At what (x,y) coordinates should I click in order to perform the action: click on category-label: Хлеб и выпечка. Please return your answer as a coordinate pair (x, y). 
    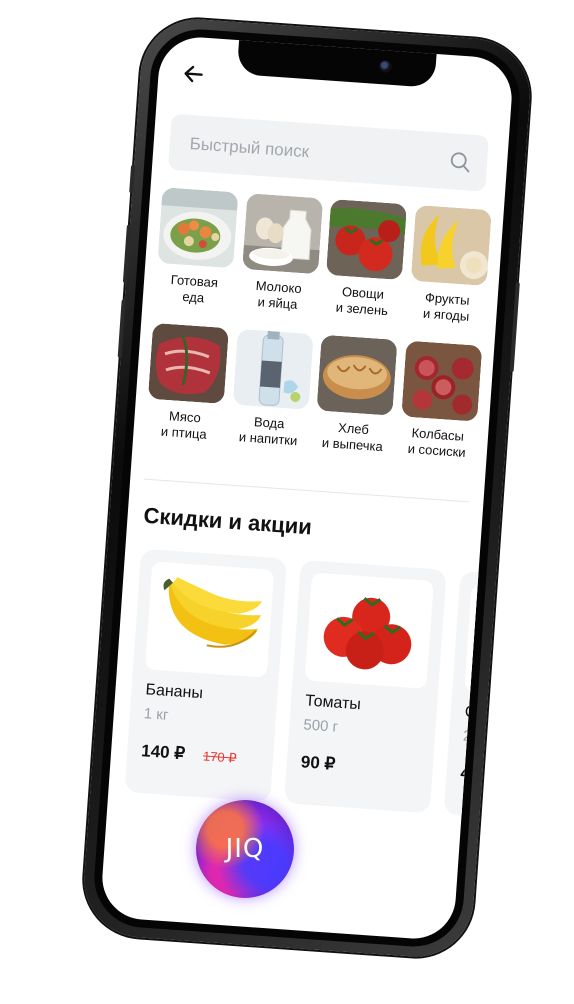
    Looking at the image, I should click on (352, 437).